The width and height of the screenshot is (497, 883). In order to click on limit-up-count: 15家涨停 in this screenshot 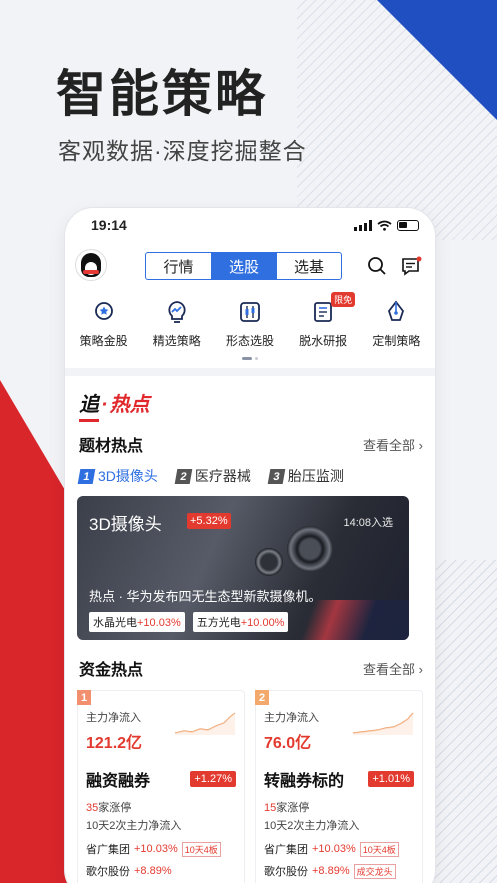, I will do `click(339, 807)`.